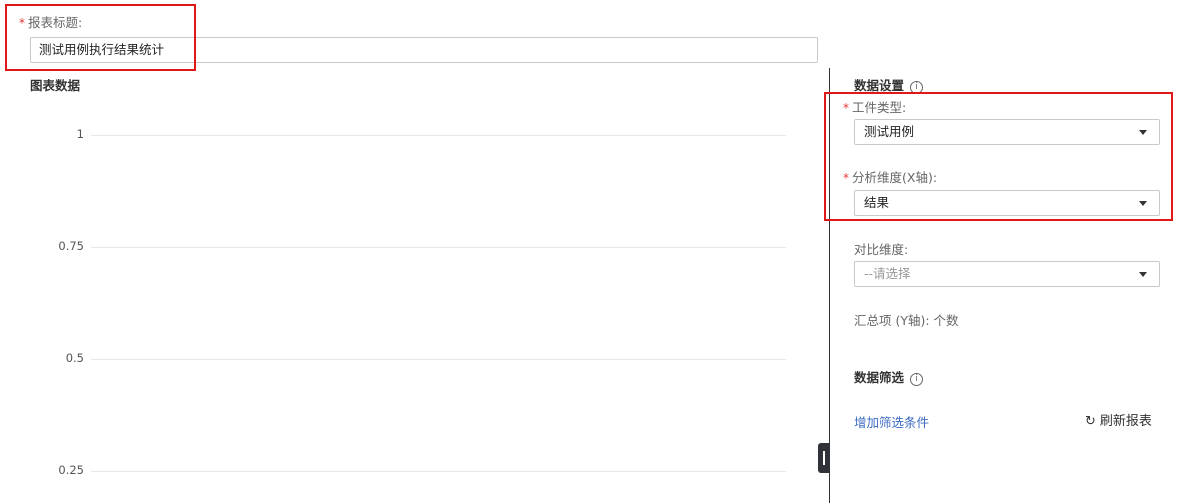 The image size is (1190, 503). I want to click on data-filter-title-text: 数据筛选, so click(879, 377).